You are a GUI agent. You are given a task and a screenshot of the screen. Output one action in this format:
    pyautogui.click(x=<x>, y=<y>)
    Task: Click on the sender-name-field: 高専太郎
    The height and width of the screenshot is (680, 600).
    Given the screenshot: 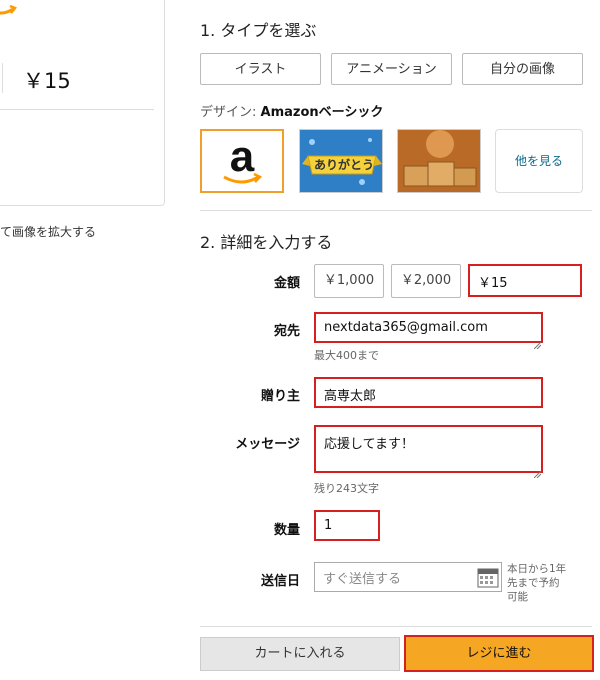 What is the action you would take?
    pyautogui.click(x=428, y=392)
    